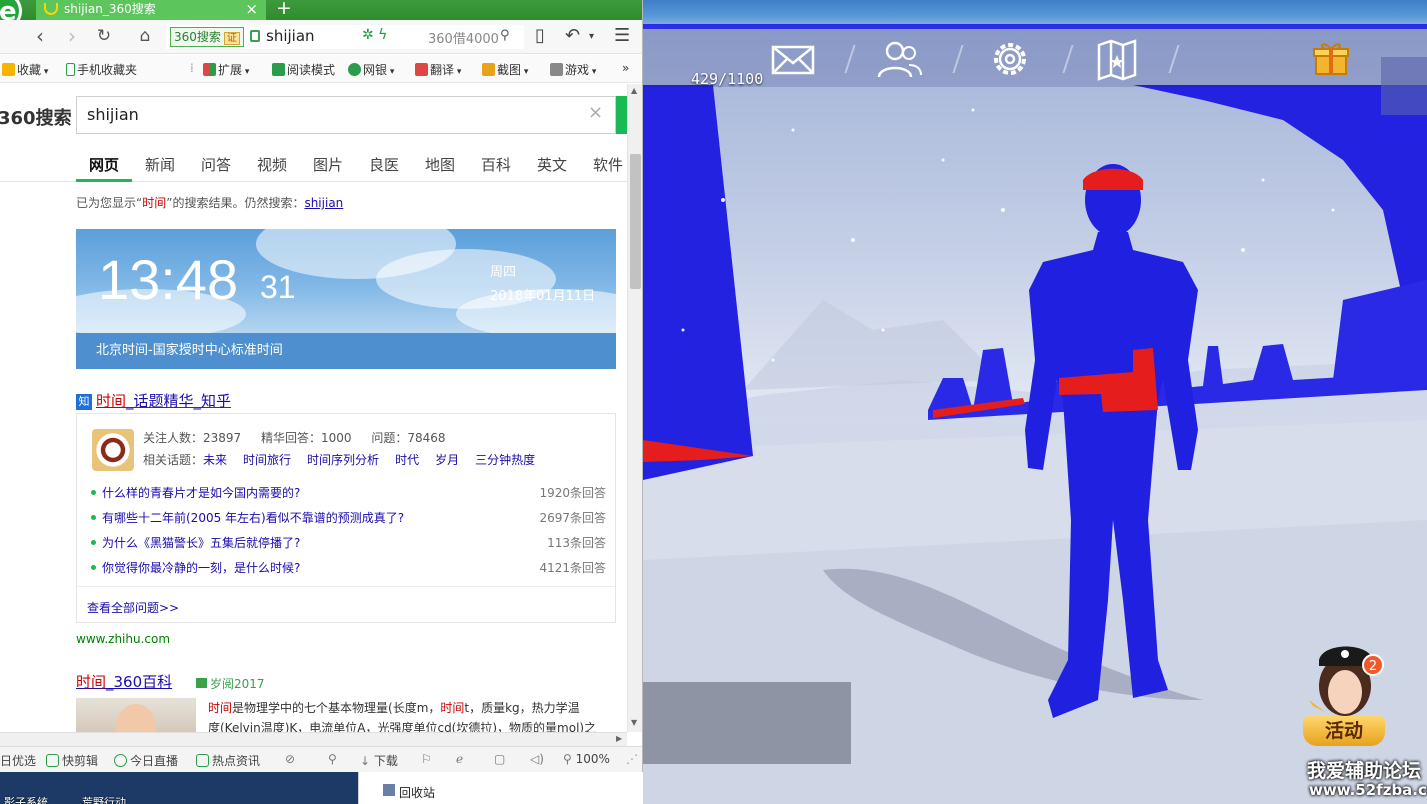 The height and width of the screenshot is (804, 1427). I want to click on mail-icon, so click(793, 59).